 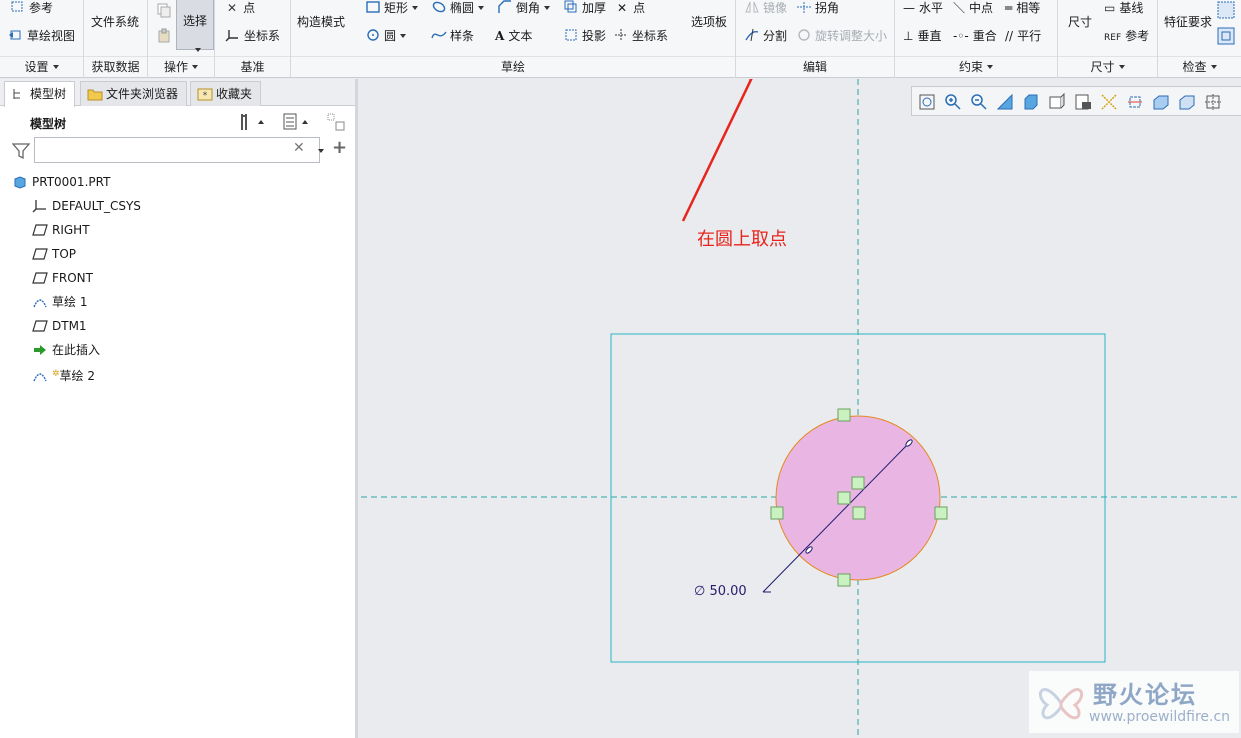 I want to click on feature-requirements-button: 特征要求, so click(x=1188, y=22).